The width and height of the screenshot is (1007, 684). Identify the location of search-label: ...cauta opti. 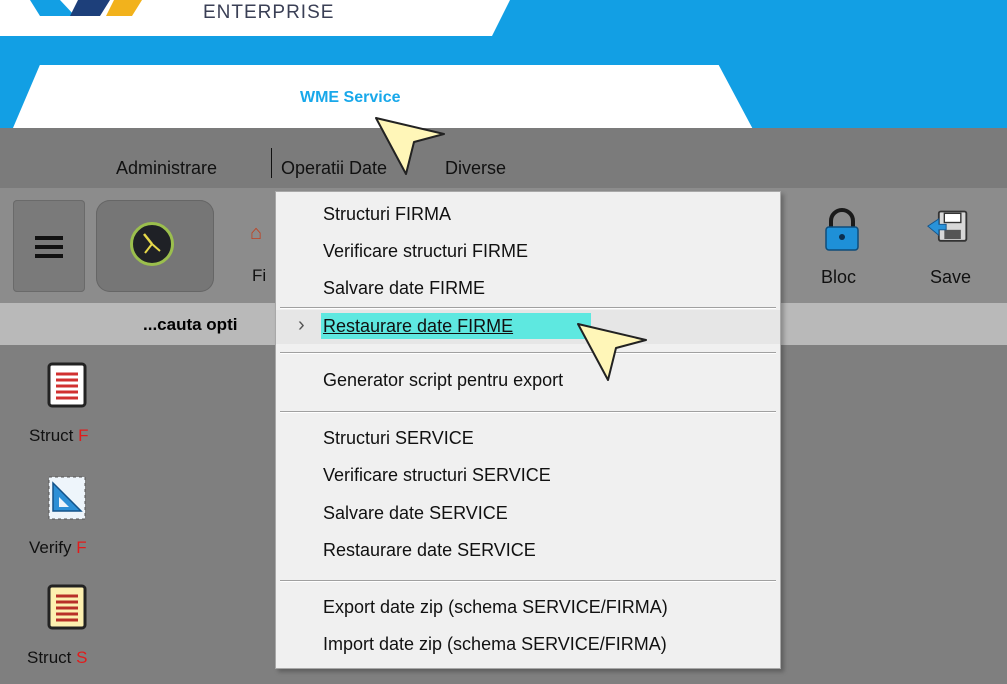
(190, 325).